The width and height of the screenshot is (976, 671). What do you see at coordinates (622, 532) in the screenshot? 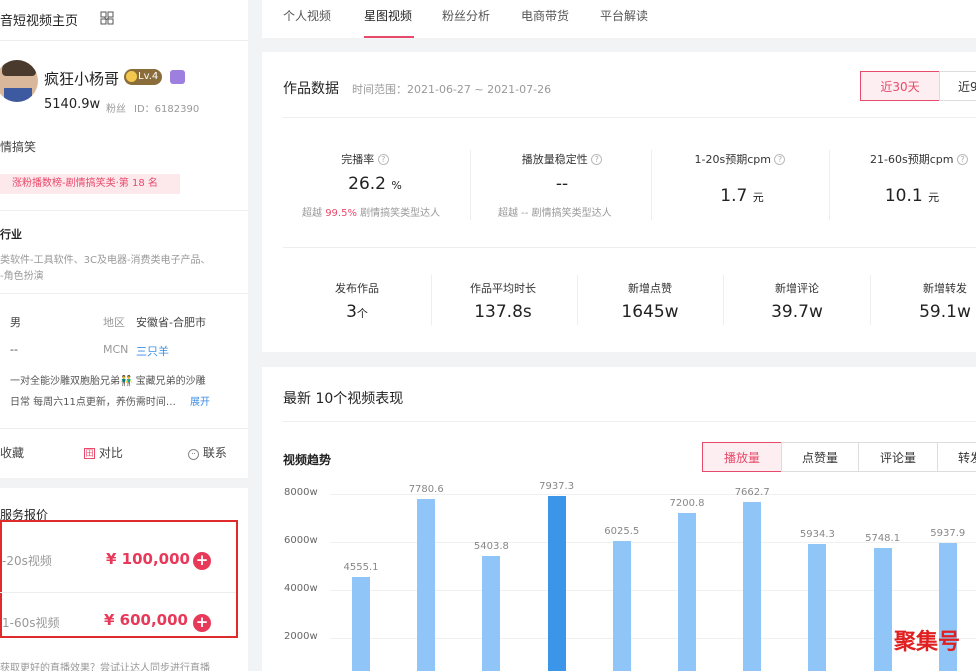
I see `bar-value-label: 6025.5` at bounding box center [622, 532].